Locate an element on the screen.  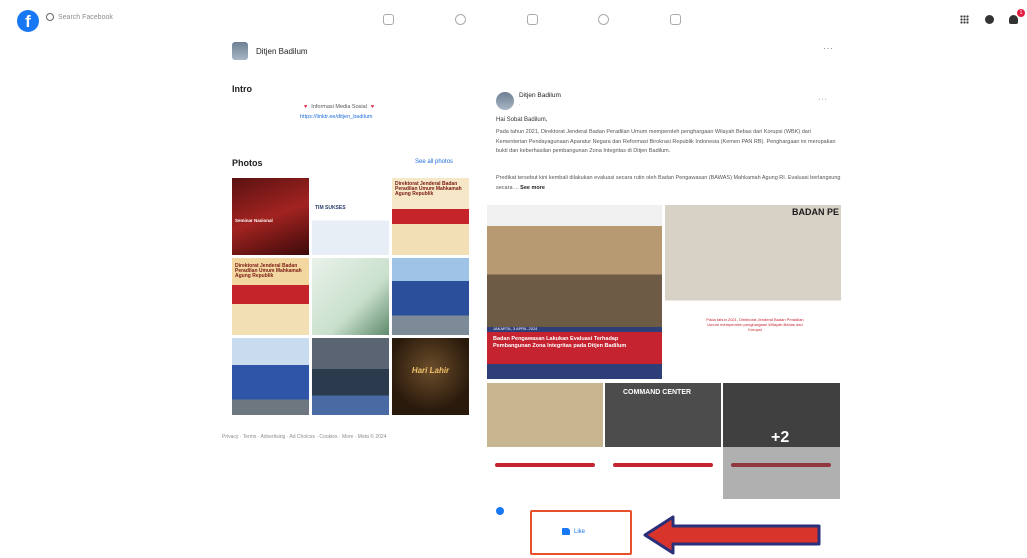
notification-badge: 1 is located at coordinates (1021, 13).